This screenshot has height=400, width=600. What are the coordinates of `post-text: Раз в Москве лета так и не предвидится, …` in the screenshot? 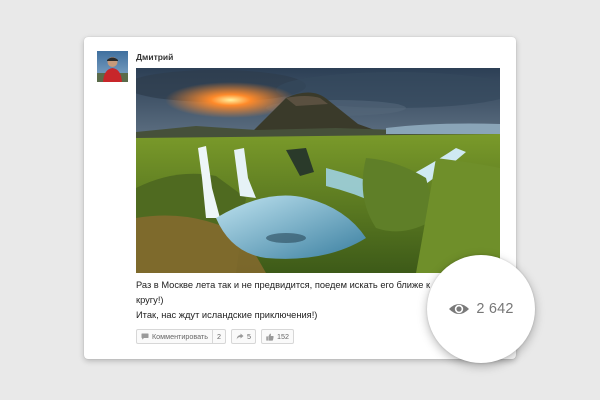 It's located at (291, 300).